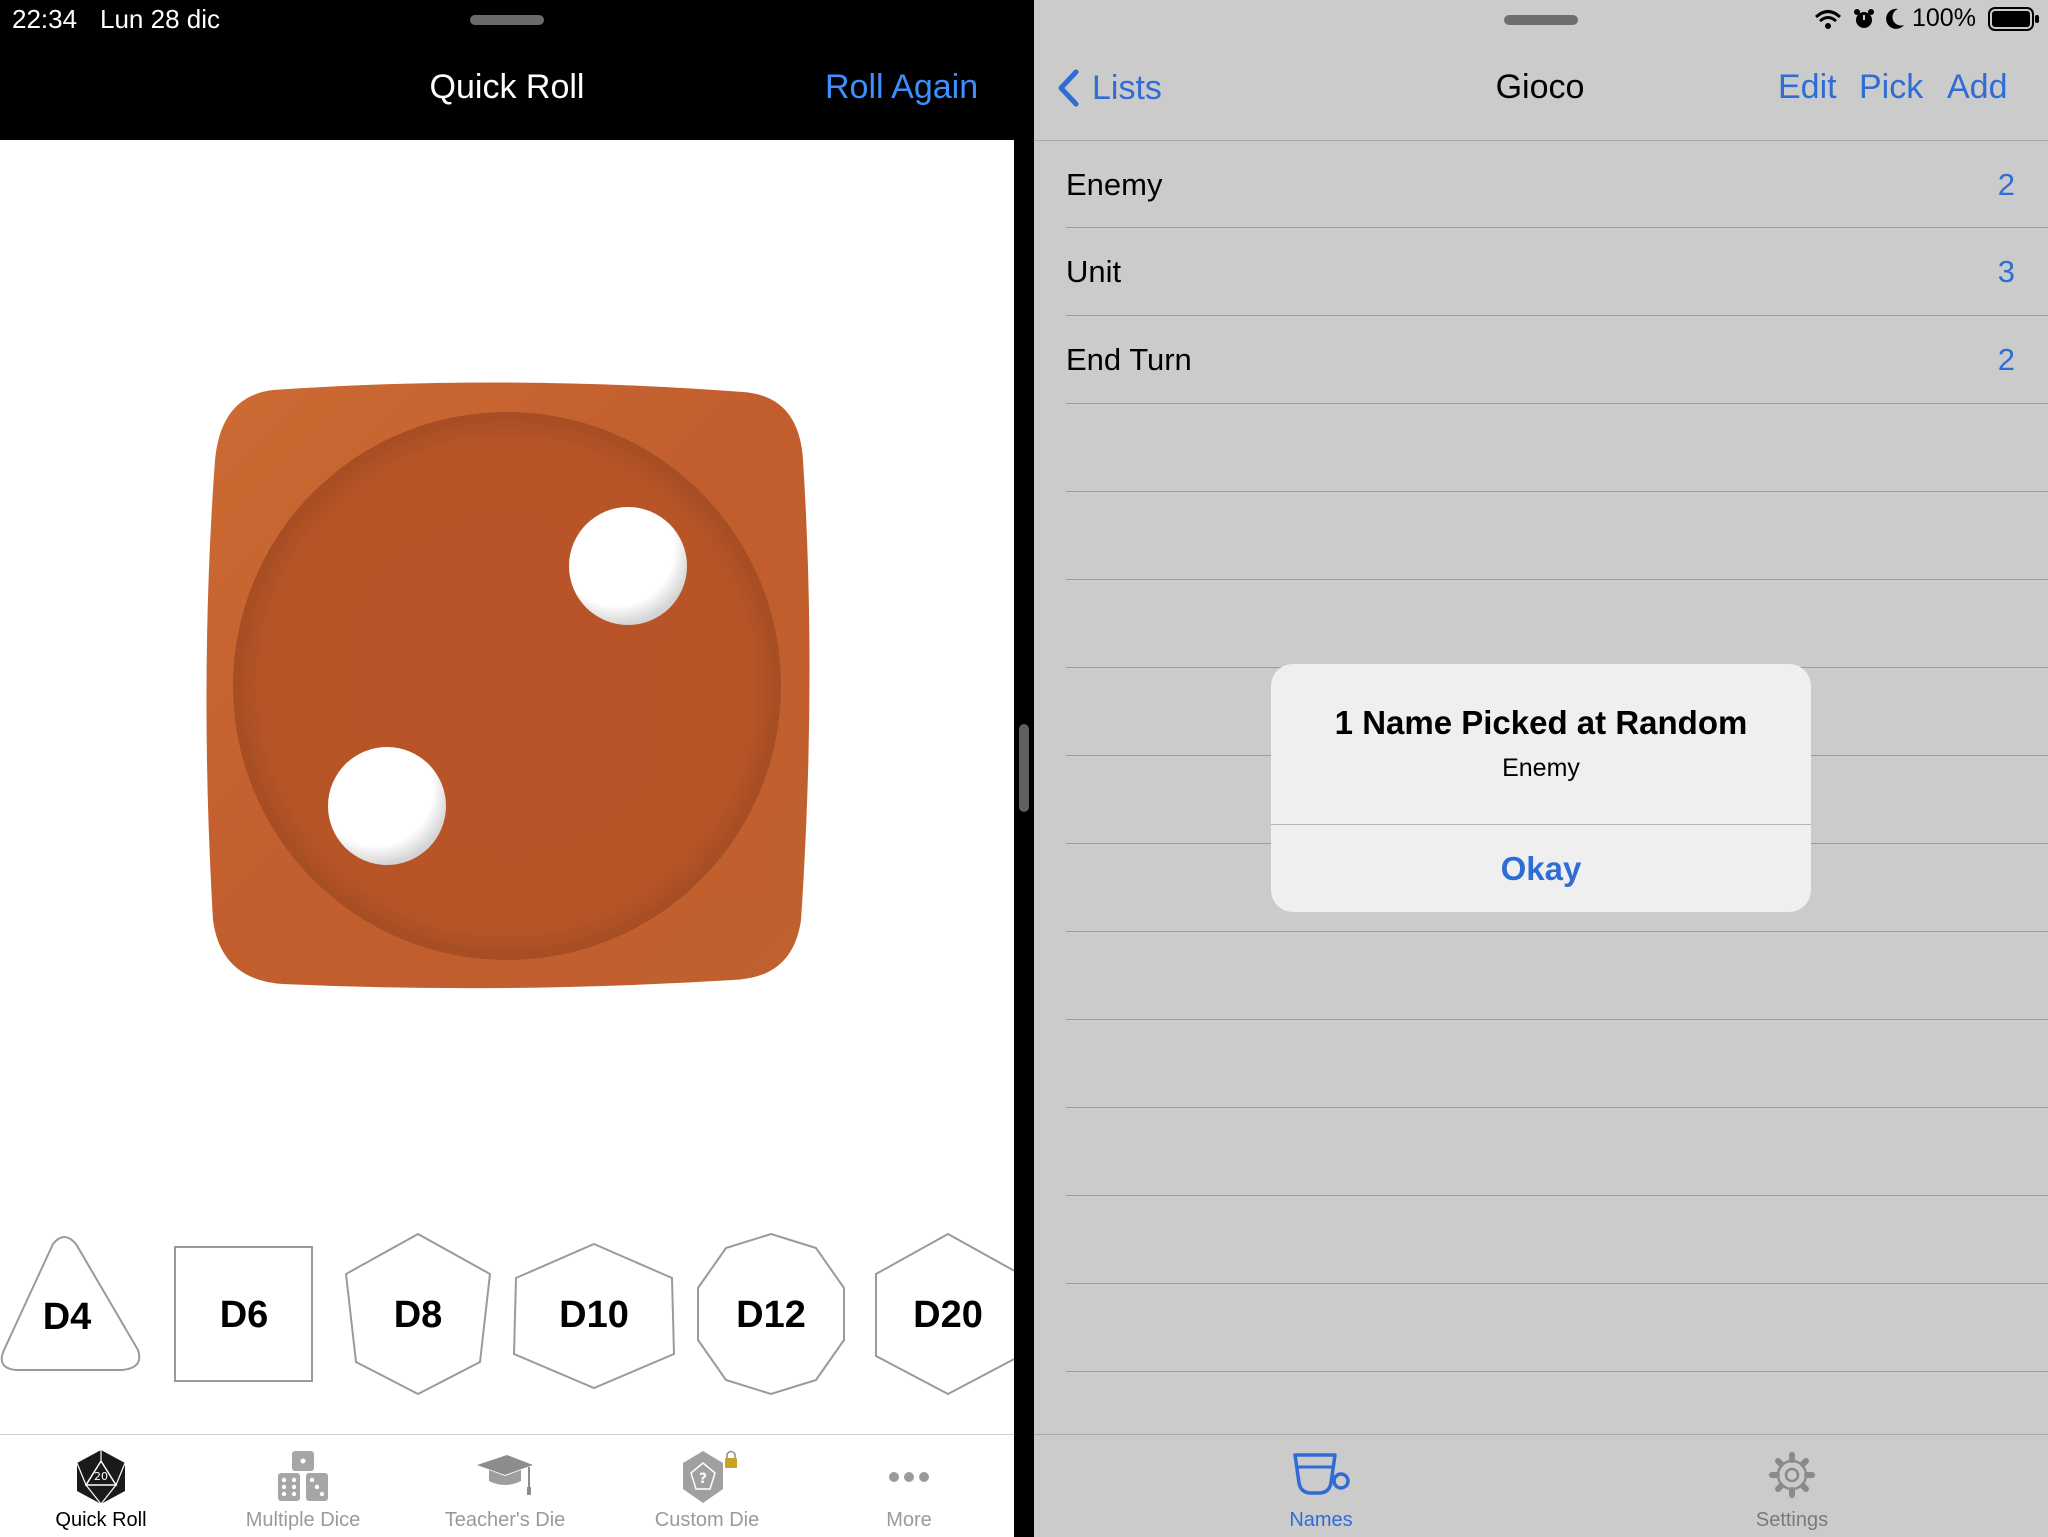  What do you see at coordinates (1321, 1520) in the screenshot?
I see `tab-names-label: Names` at bounding box center [1321, 1520].